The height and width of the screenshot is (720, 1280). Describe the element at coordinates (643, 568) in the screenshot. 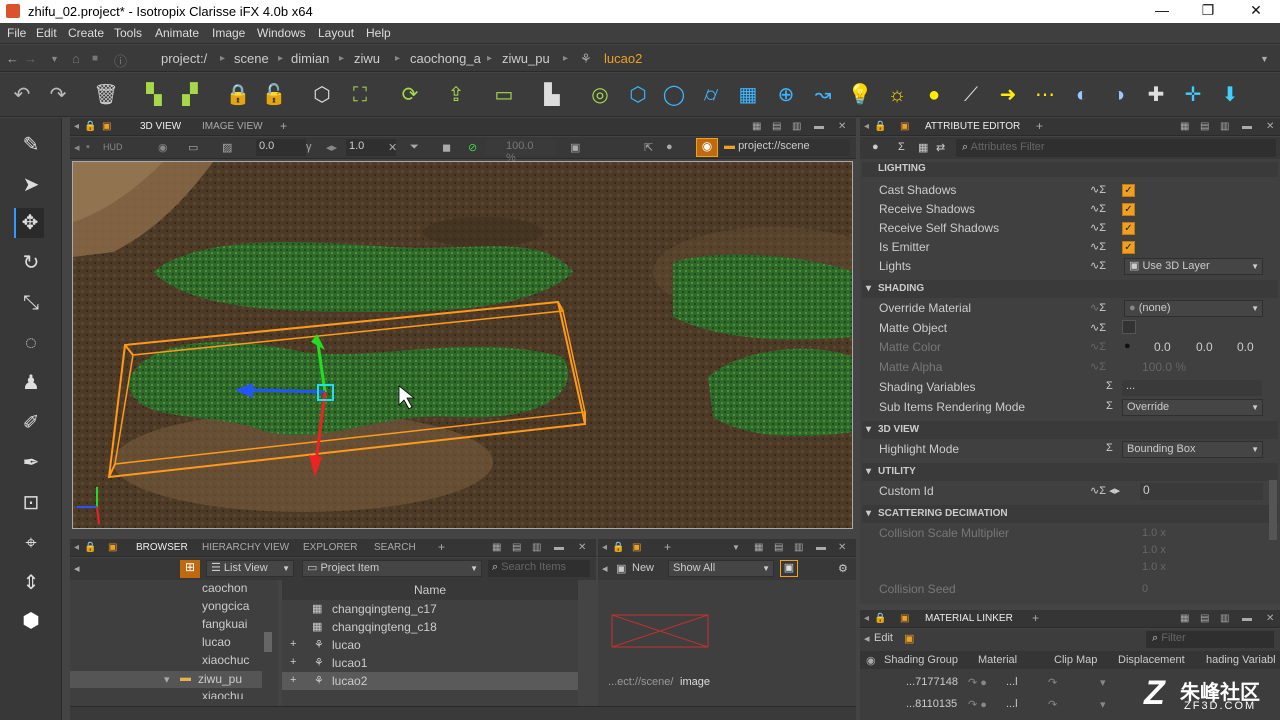

I see `new-button: New` at that location.